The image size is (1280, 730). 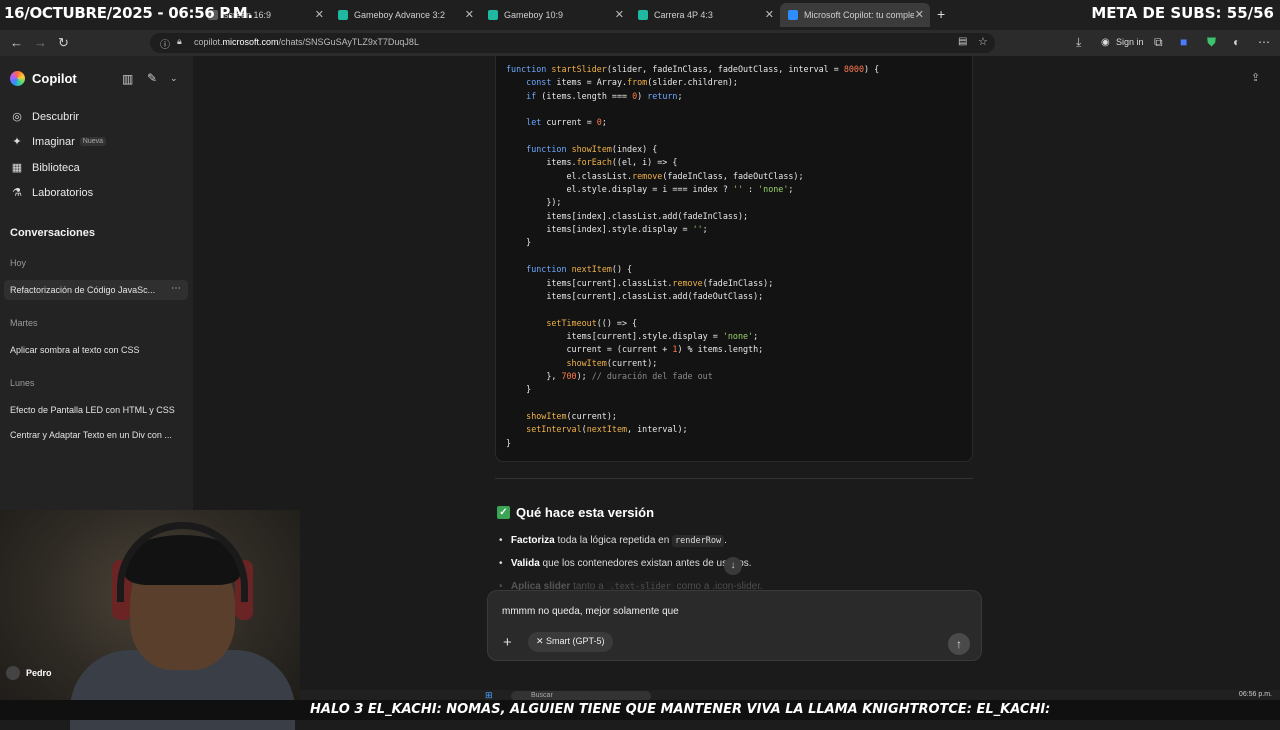 I want to click on chevron-down-icon: ⌄, so click(x=174, y=78).